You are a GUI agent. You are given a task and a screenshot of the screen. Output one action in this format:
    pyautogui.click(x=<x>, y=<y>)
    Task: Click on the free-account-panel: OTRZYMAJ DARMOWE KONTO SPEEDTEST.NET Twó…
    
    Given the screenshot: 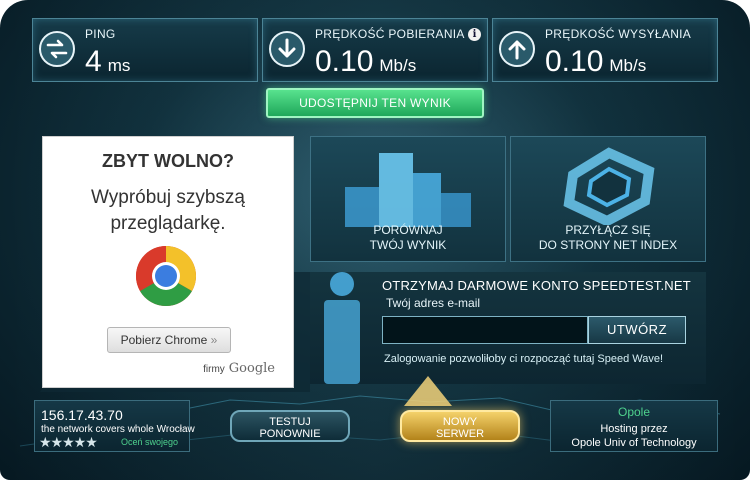 What is the action you would take?
    pyautogui.click(x=508, y=328)
    